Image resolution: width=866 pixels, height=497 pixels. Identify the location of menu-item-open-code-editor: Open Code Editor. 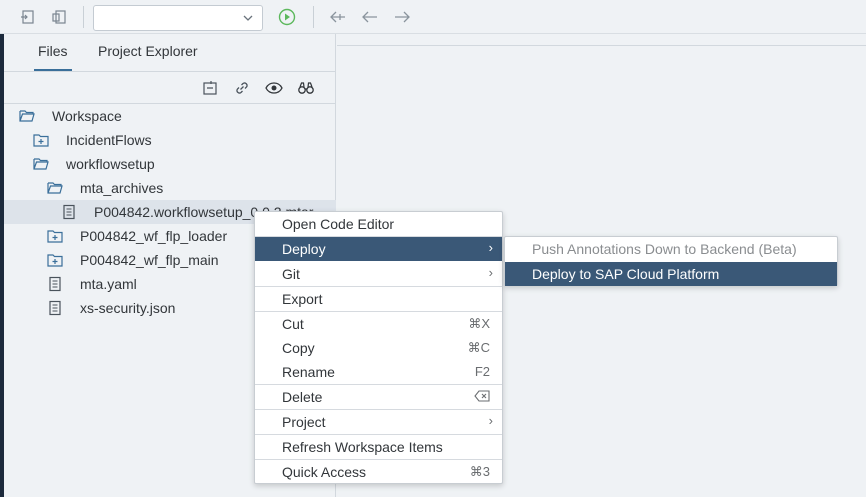
(378, 224).